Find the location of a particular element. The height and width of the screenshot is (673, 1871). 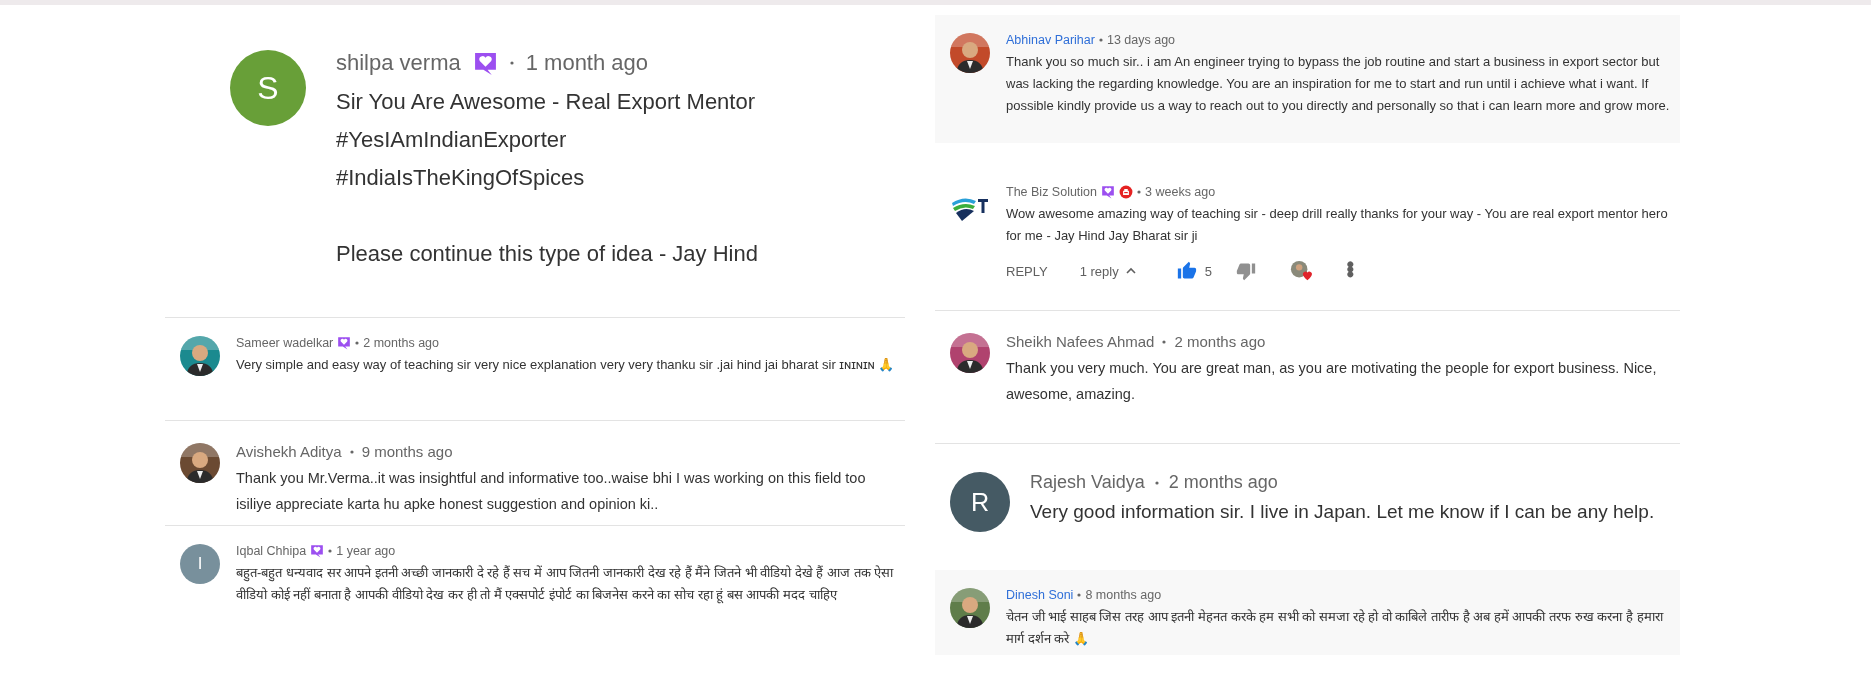

comment-text: Very good information sir. I live in Japan. Let me know if I can be any help. is located at coordinates (1343, 512).